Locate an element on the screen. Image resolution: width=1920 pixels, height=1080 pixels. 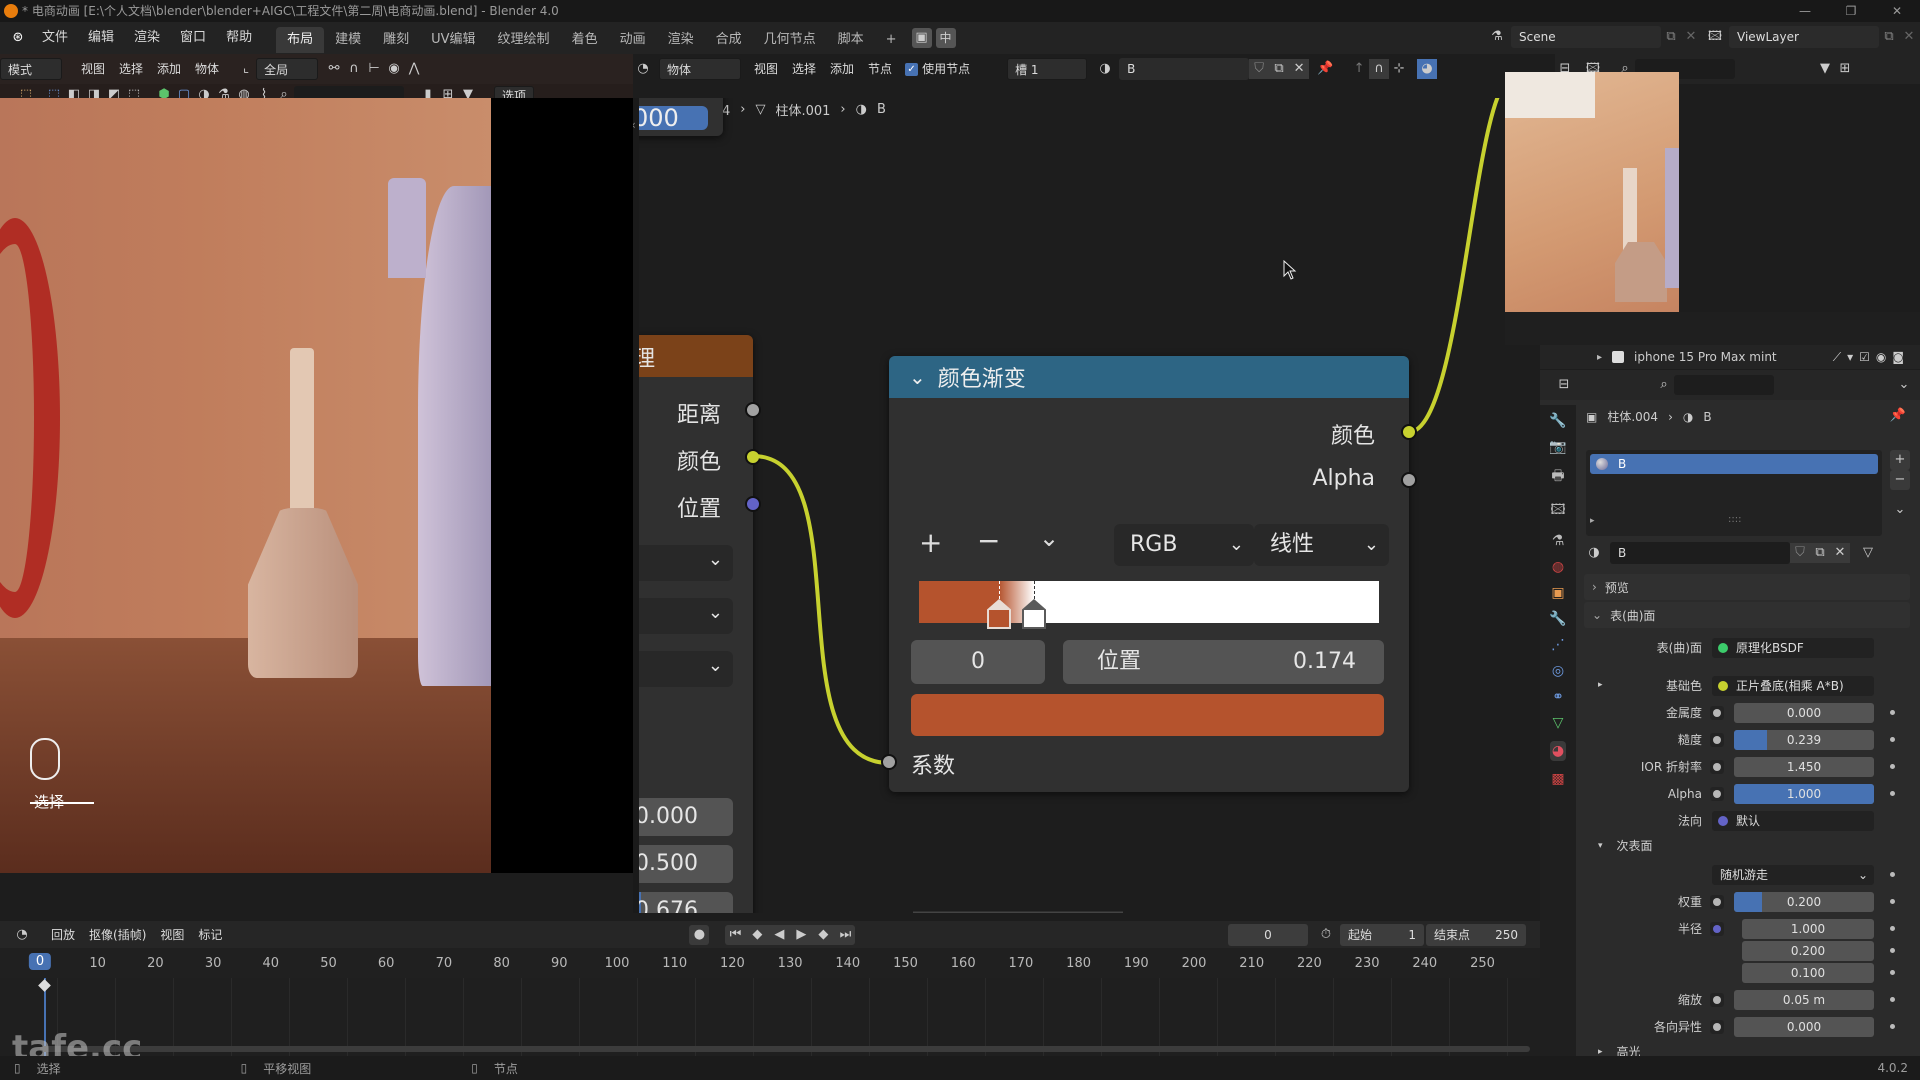
new-scene-icon: ⧉ is located at coordinates (1671, 37).